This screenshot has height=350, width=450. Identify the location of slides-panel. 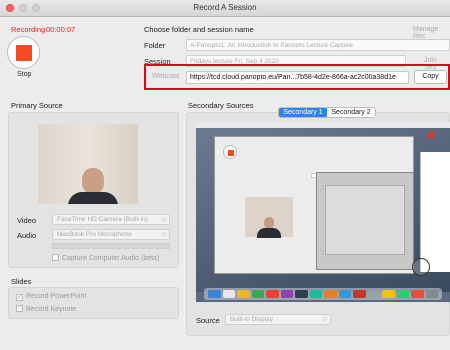
(93, 303).